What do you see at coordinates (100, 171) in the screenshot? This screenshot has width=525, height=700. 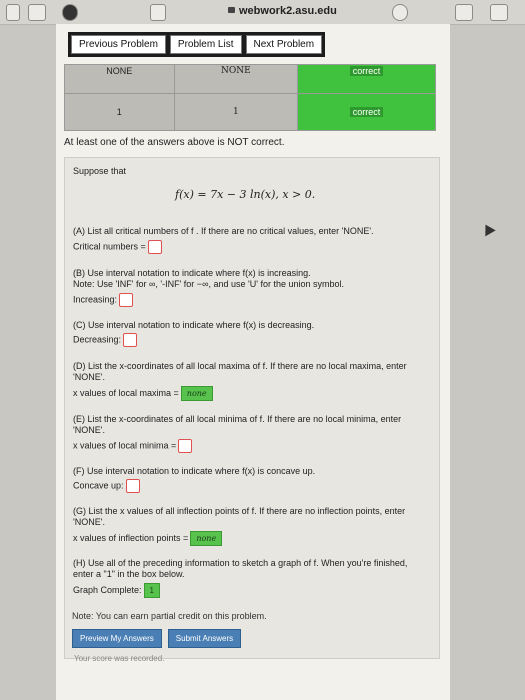 I see `problem-intro: Suppose that` at bounding box center [100, 171].